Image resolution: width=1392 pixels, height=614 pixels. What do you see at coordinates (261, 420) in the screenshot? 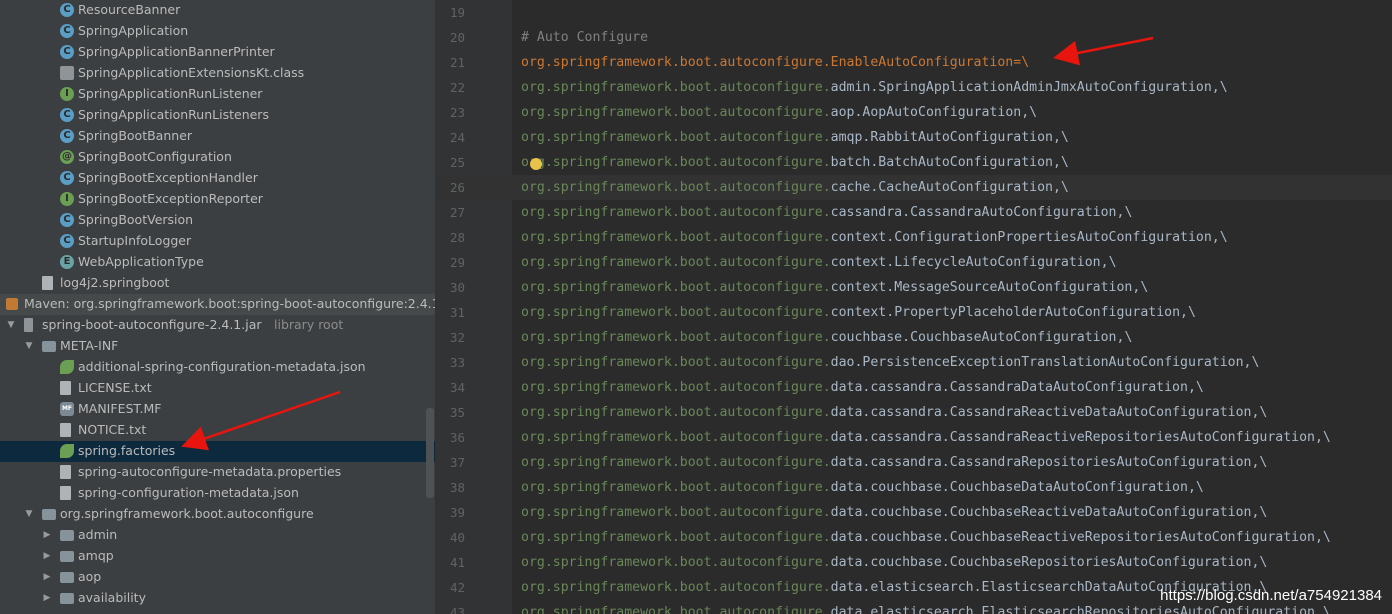
I see `arrow-to-spring-factories` at bounding box center [261, 420].